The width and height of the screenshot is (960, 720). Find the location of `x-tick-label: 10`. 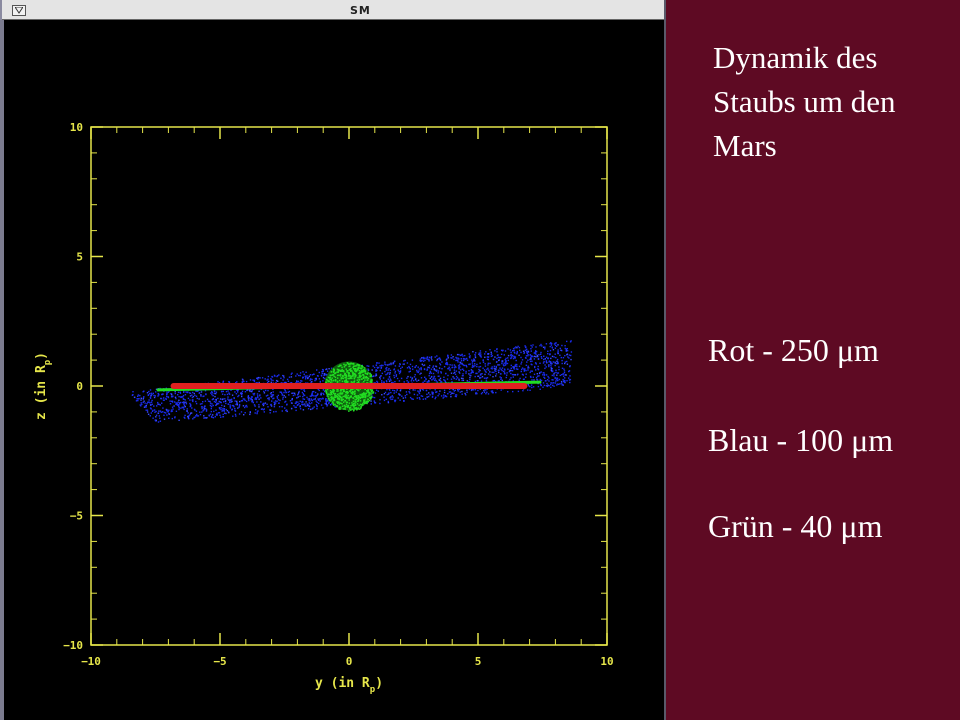

x-tick-label: 10 is located at coordinates (606, 661).